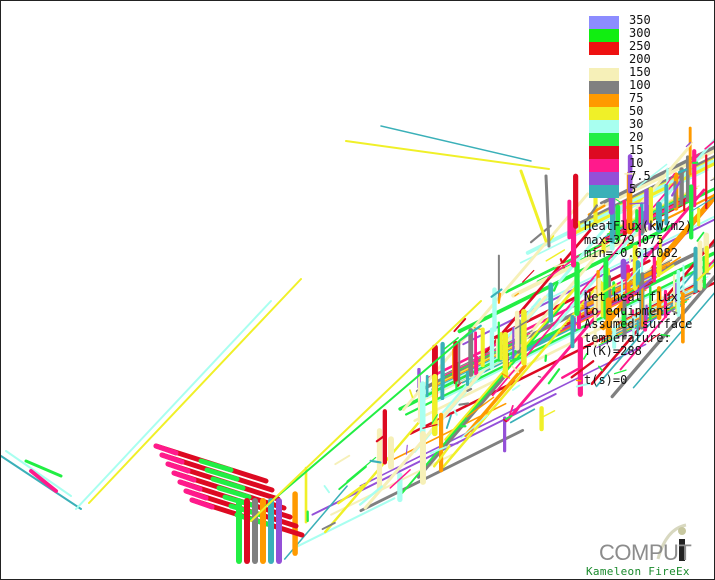 The width and height of the screenshot is (715, 580). I want to click on logo-wordmark: COMPUT, so click(645, 552).